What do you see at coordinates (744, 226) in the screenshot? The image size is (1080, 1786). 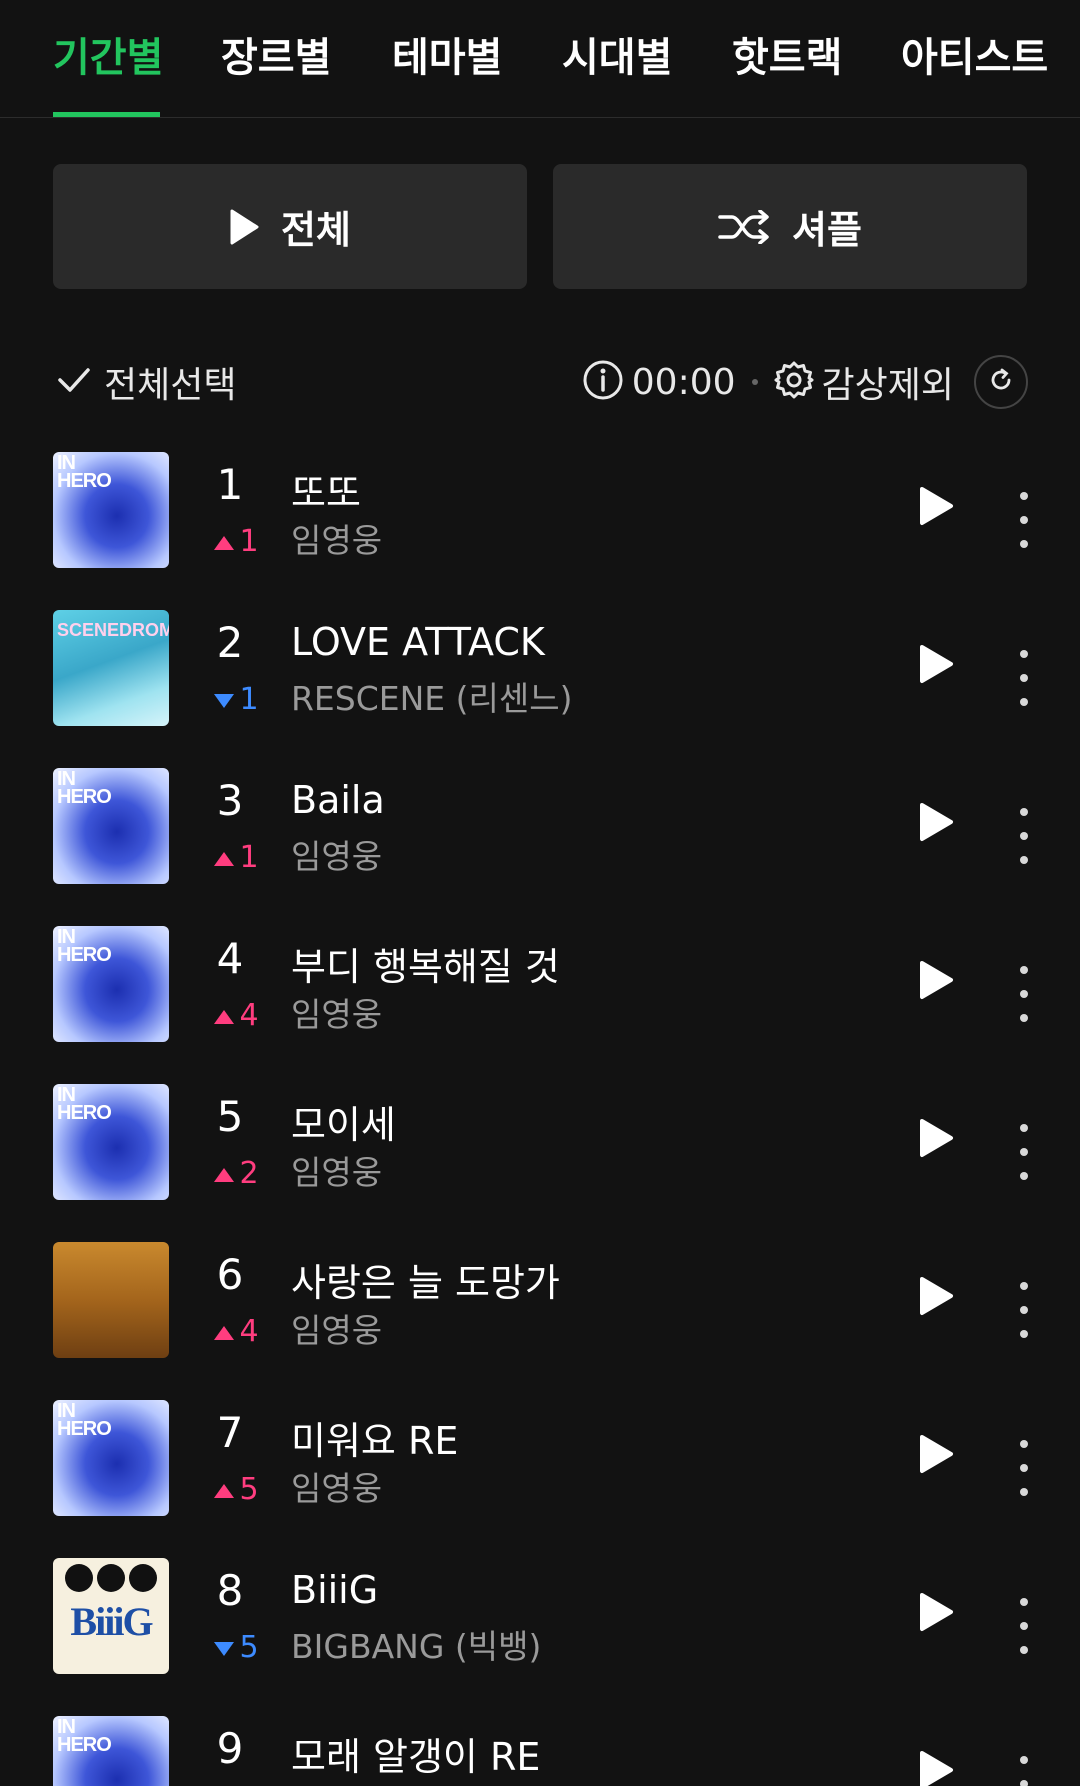 I see `shuffle-icon` at bounding box center [744, 226].